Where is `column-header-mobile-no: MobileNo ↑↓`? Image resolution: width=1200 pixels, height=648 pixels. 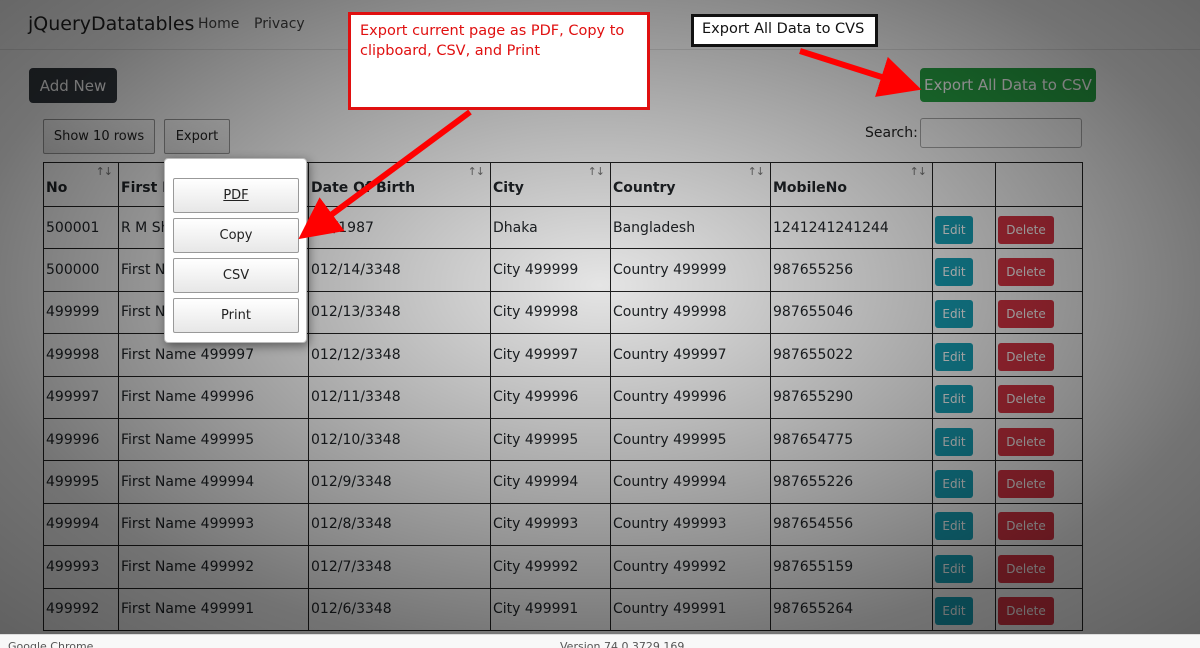 column-header-mobile-no: MobileNo ↑↓ is located at coordinates (851, 184).